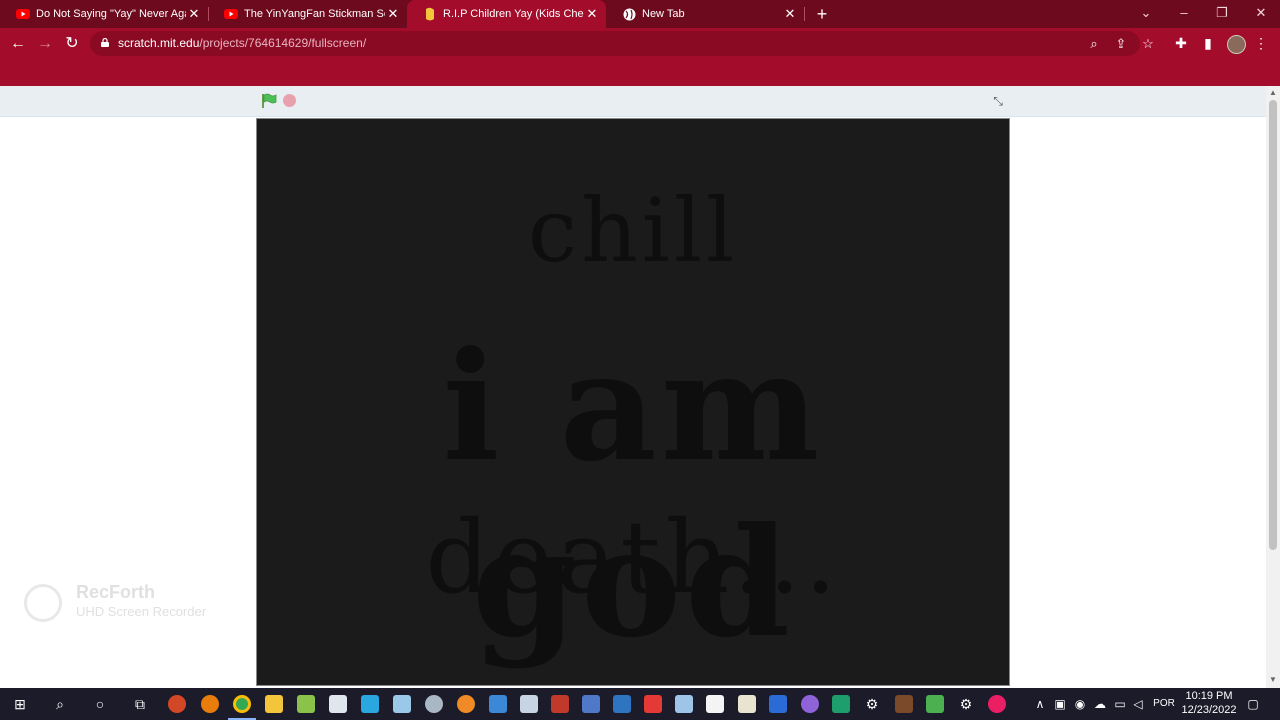  Describe the element at coordinates (72, 44) in the screenshot. I see `reload-button: ↻` at that location.